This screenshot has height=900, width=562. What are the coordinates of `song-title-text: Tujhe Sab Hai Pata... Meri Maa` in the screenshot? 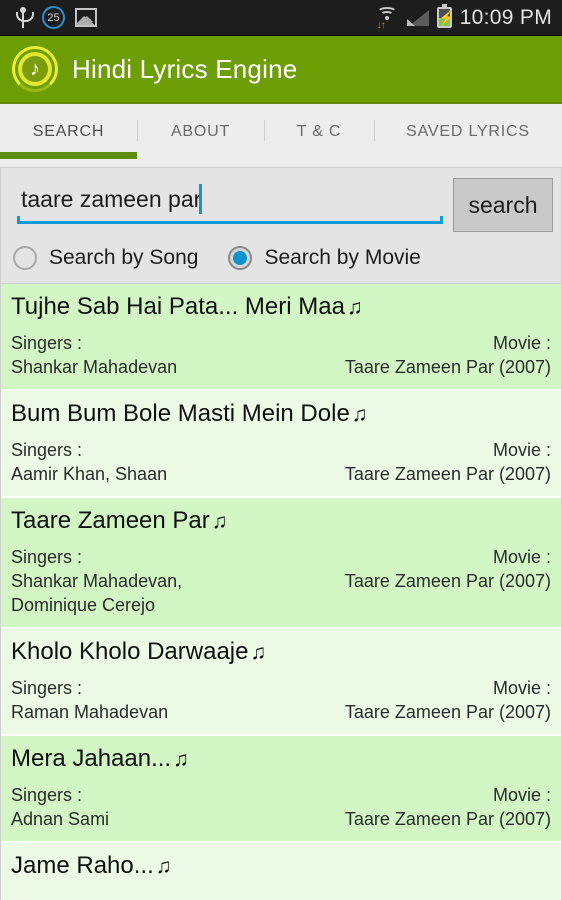 It's located at (178, 306).